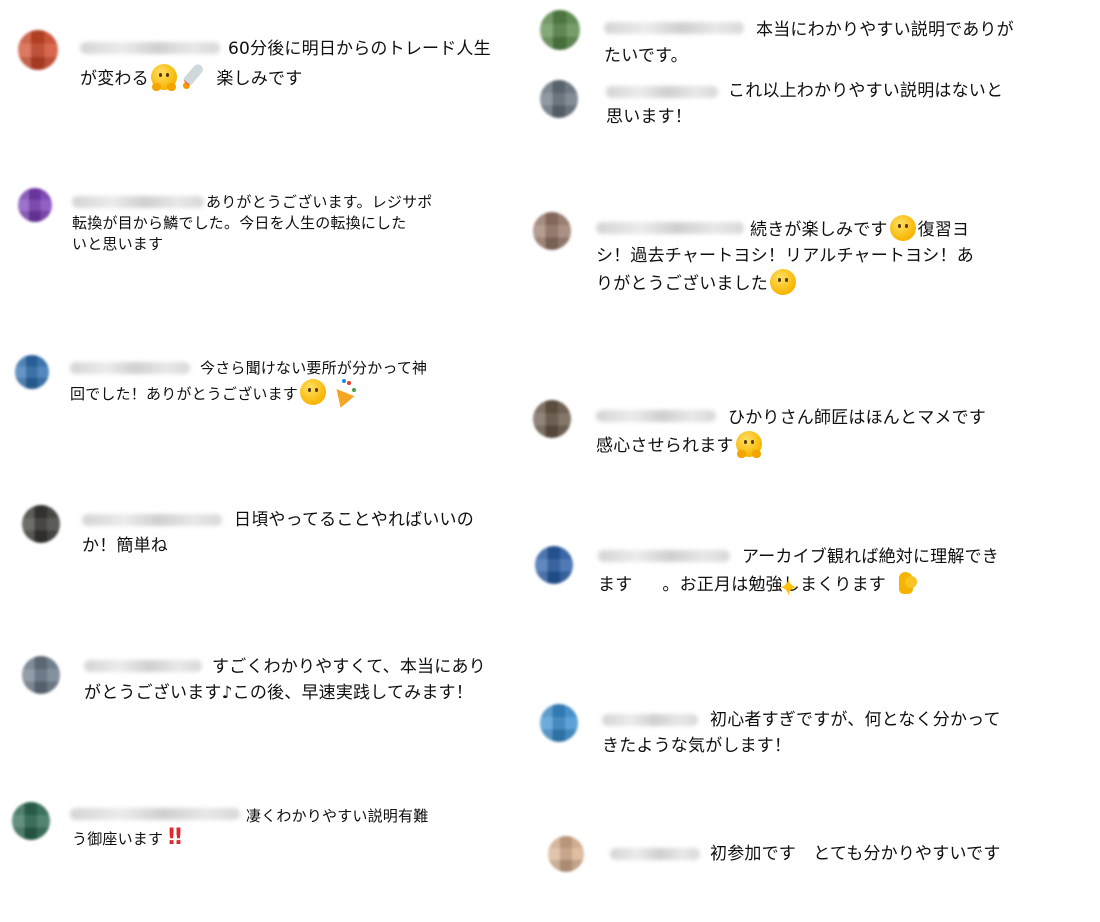  Describe the element at coordinates (285, 680) in the screenshot. I see `comment-text: すごくわかりやすくて、本当にあり がとうございます♪この後、早速実践してみます！` at that location.